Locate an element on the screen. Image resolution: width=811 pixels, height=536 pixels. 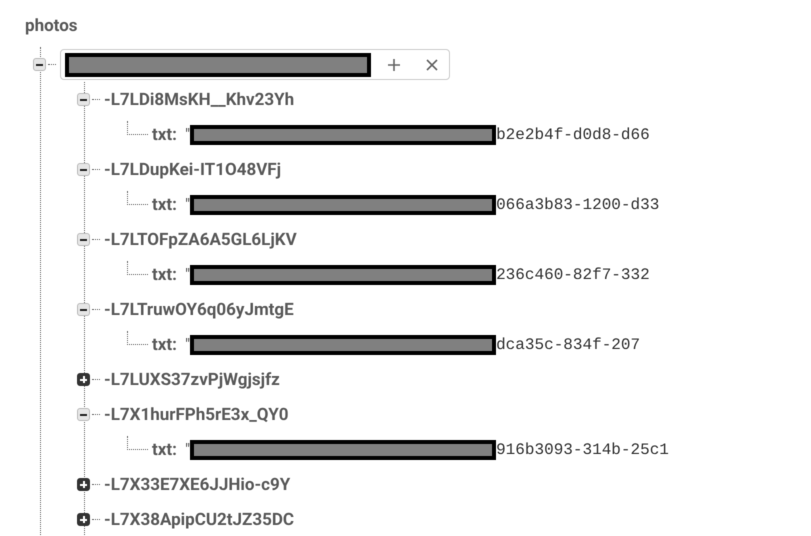
close-icon is located at coordinates (432, 65).